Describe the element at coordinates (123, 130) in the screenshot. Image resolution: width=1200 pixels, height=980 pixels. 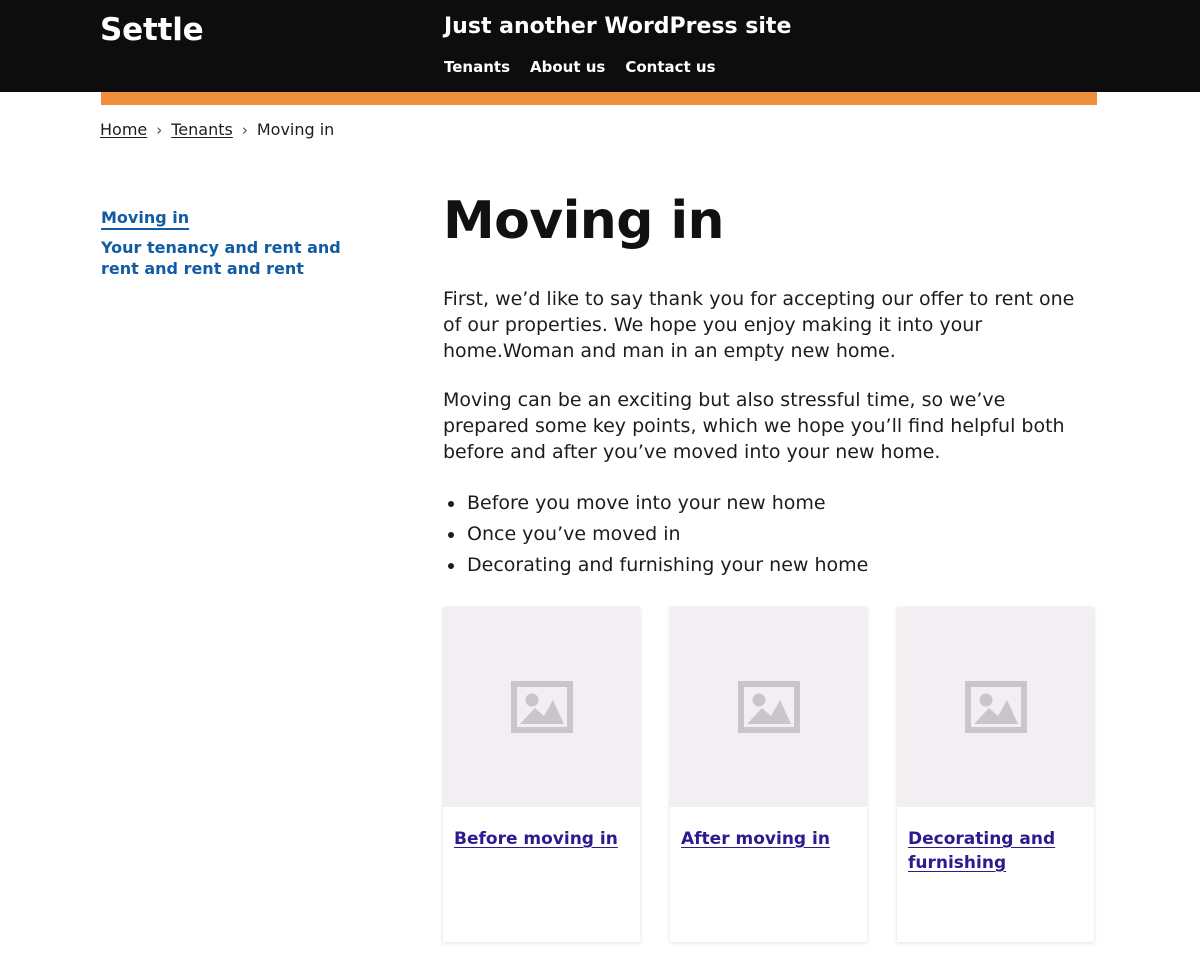
I see `breadcrumb-item-home: Home` at that location.